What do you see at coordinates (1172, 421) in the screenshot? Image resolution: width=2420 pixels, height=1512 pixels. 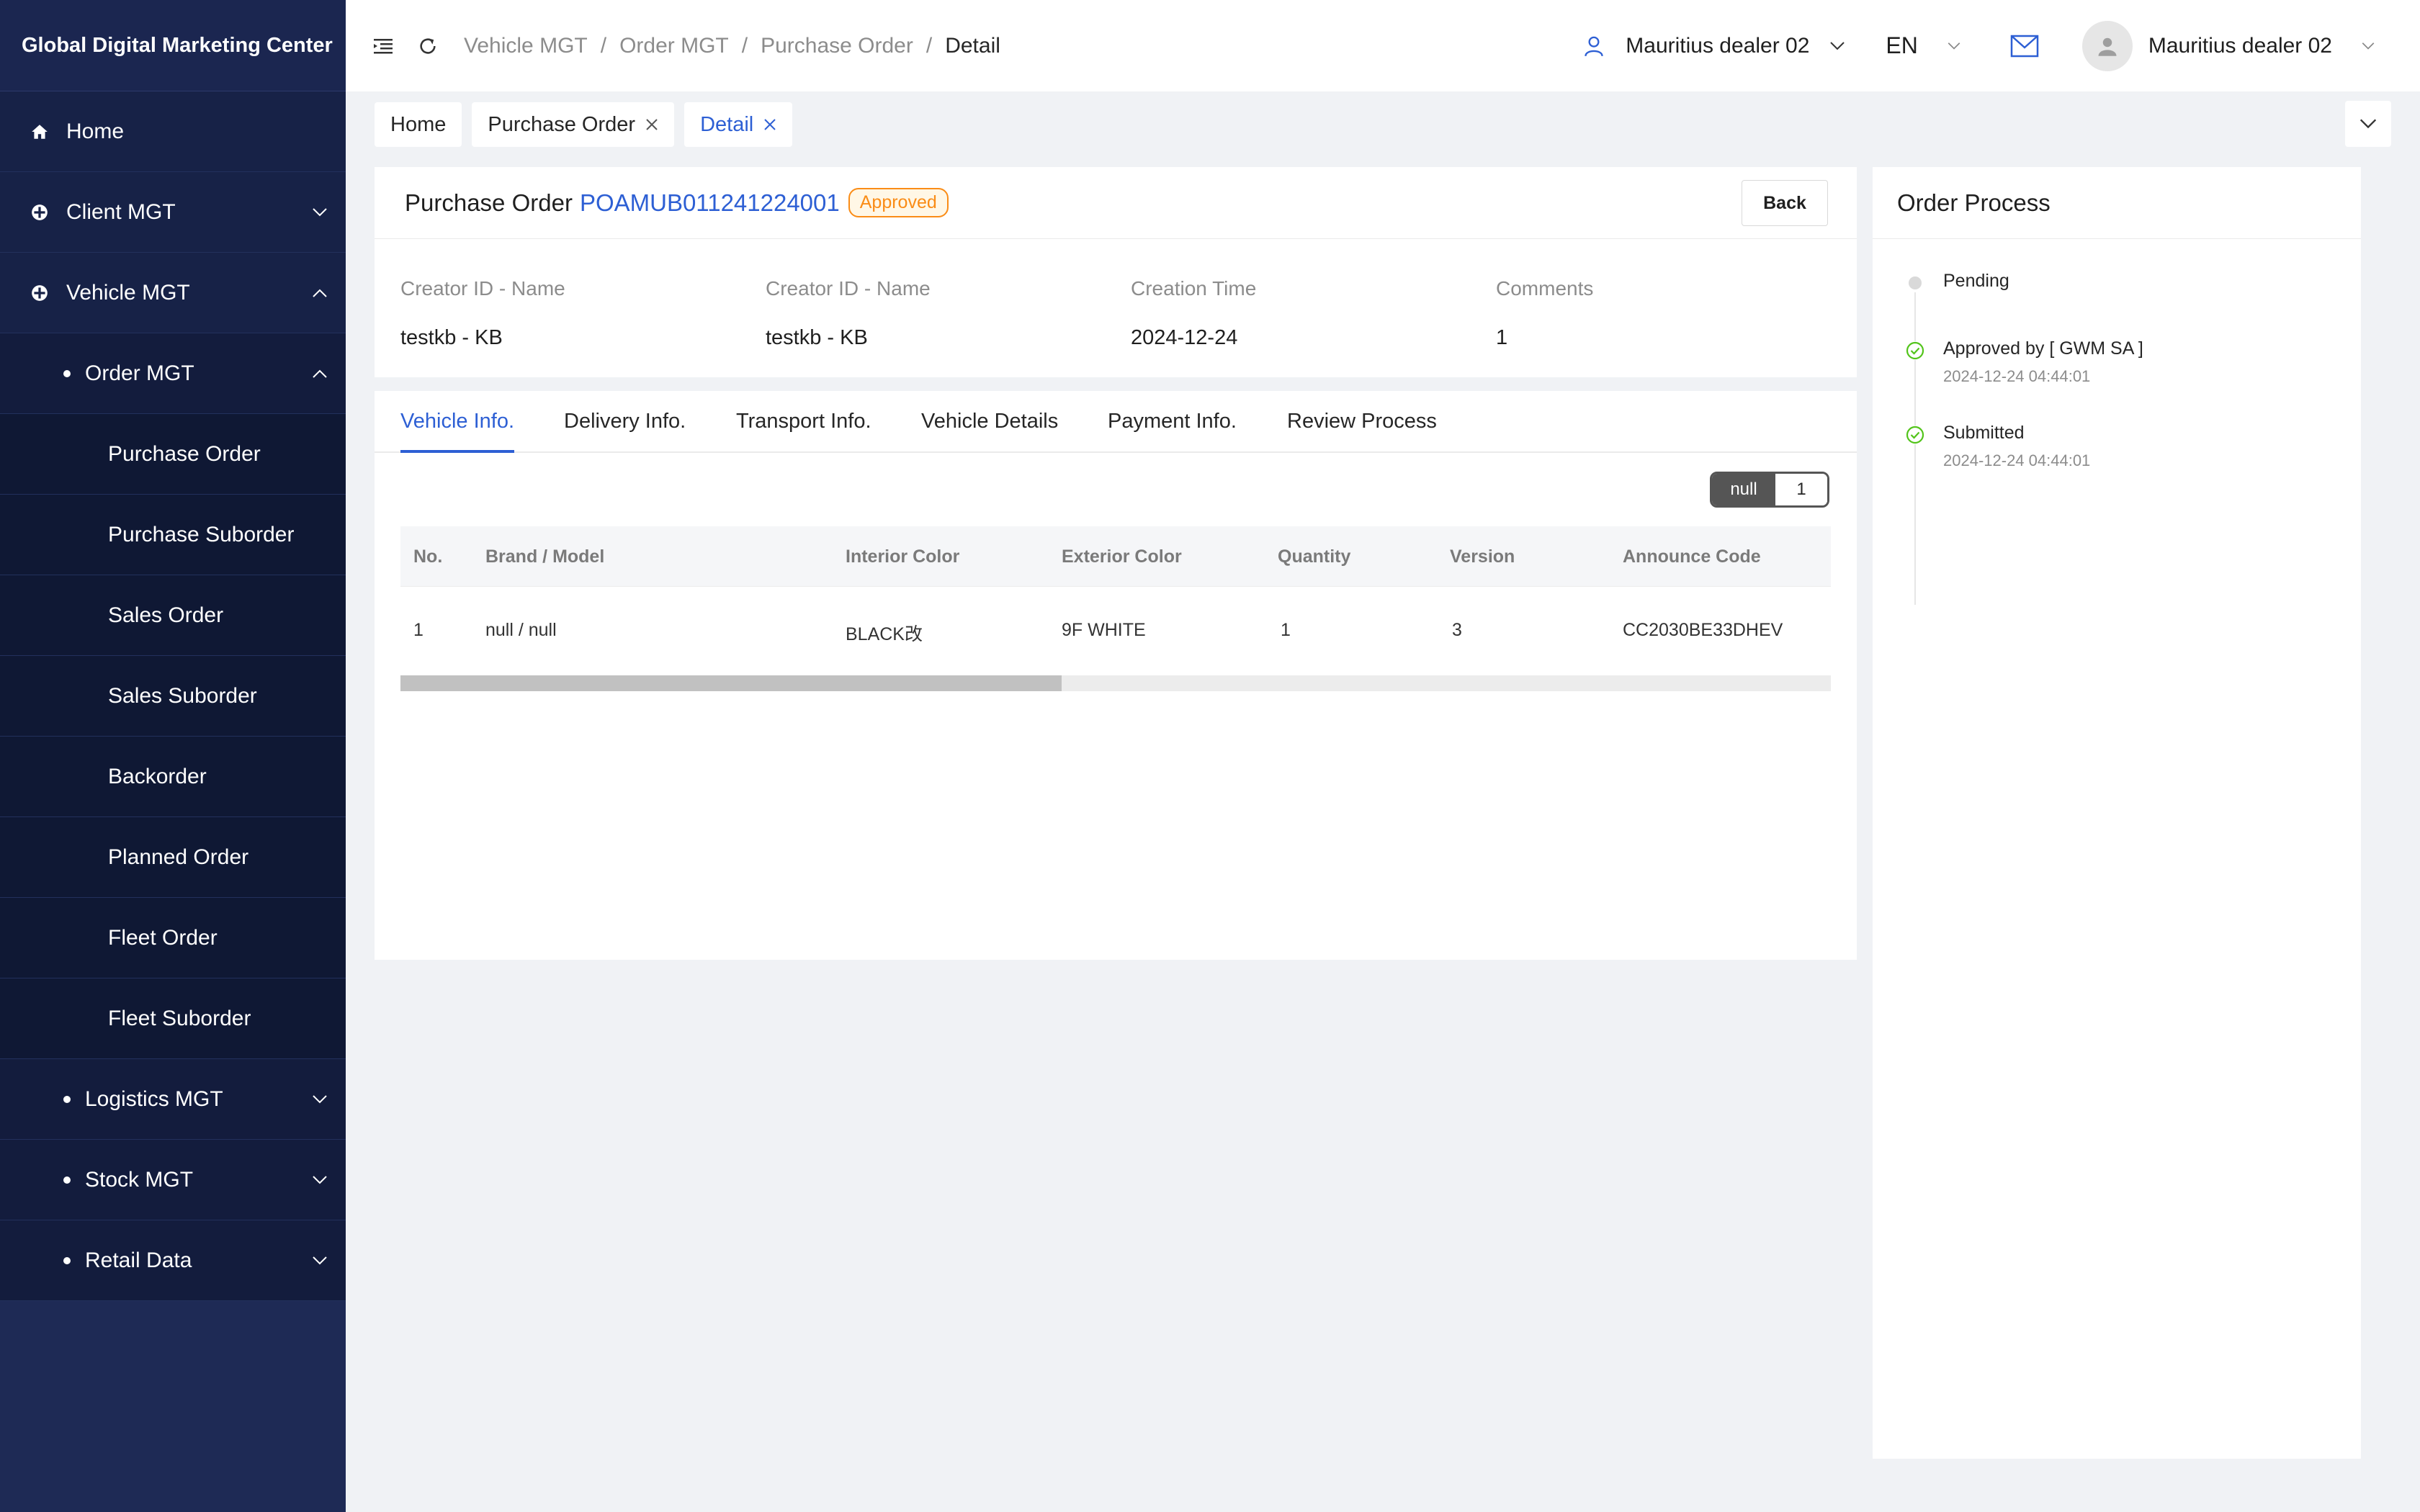 I see `tab-payment-info: Payment Info.` at bounding box center [1172, 421].